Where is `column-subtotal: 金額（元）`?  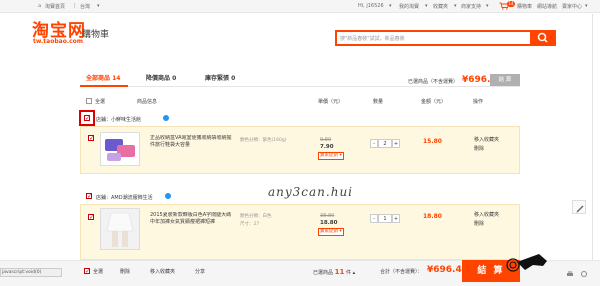
column-subtotal: 金額（元） is located at coordinates (434, 102).